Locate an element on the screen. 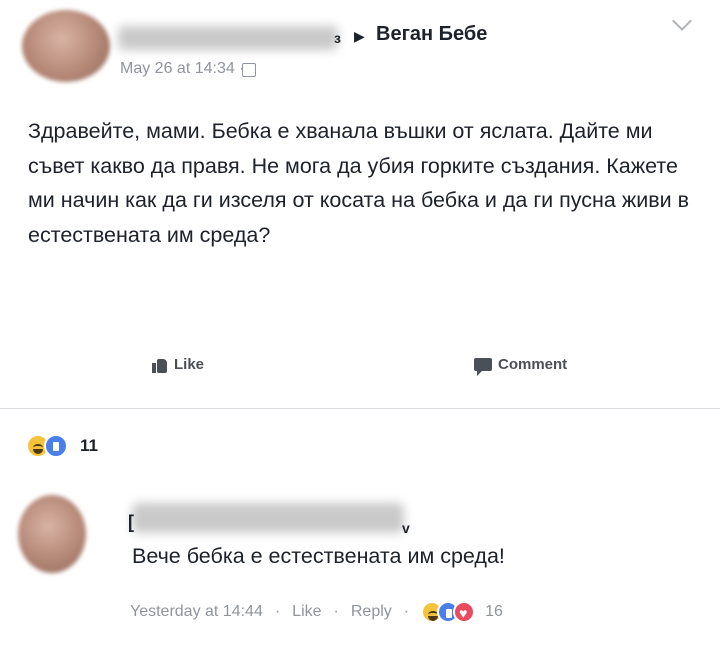 This screenshot has height=652, width=720. like-reaction-icon is located at coordinates (56, 446).